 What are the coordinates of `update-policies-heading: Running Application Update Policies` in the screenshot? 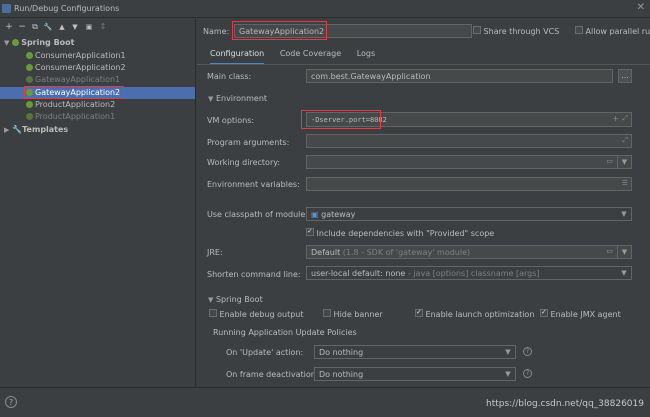 It's located at (285, 332).